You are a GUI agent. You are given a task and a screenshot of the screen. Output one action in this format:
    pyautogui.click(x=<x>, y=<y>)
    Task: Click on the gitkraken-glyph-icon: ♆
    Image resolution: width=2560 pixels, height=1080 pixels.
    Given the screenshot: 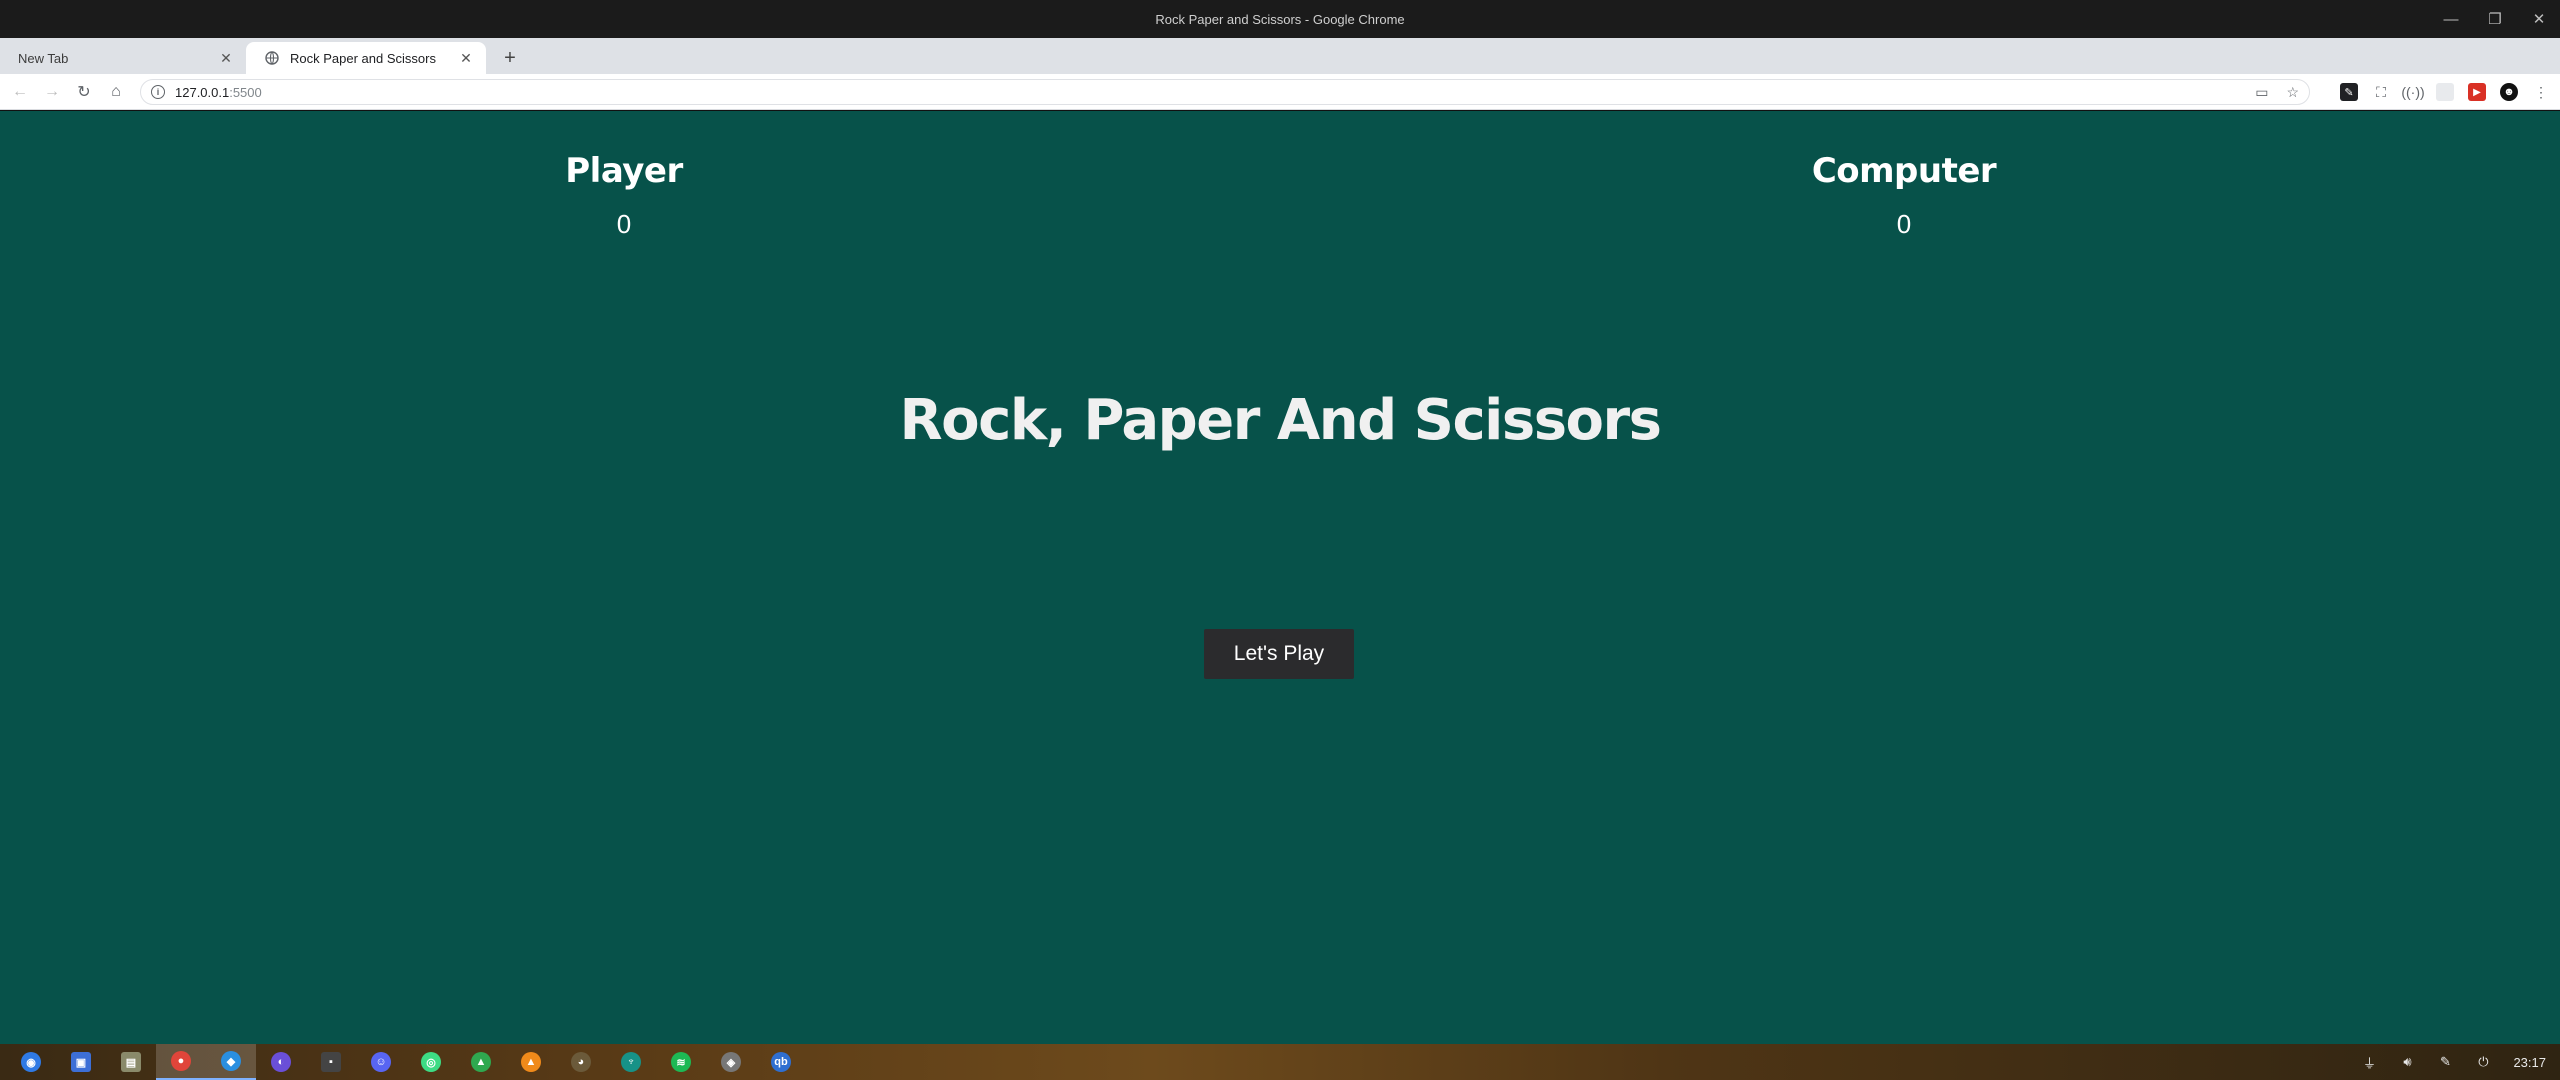 What is the action you would take?
    pyautogui.click(x=631, y=1062)
    